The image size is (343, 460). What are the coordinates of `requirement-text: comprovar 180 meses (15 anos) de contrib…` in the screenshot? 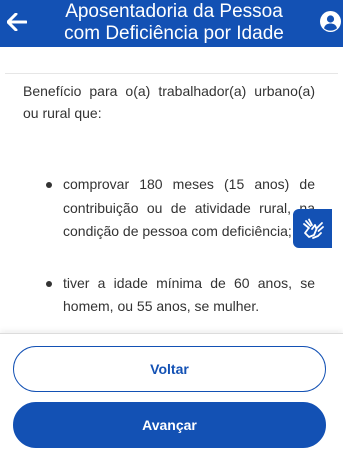 It's located at (189, 207).